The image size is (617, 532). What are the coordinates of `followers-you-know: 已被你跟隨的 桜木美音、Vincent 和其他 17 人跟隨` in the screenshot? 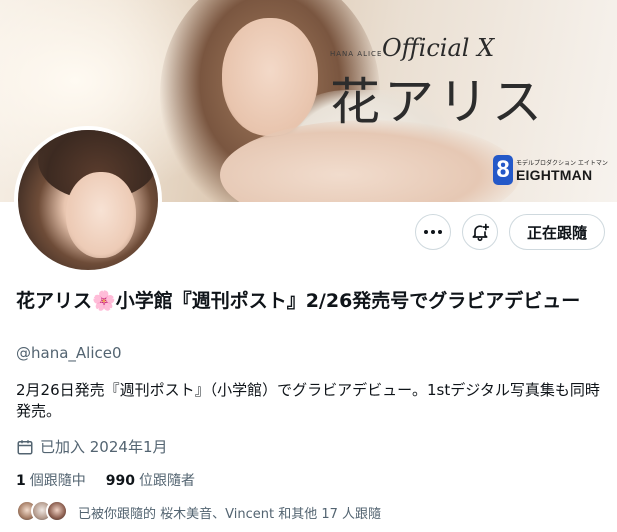 It's located at (198, 512).